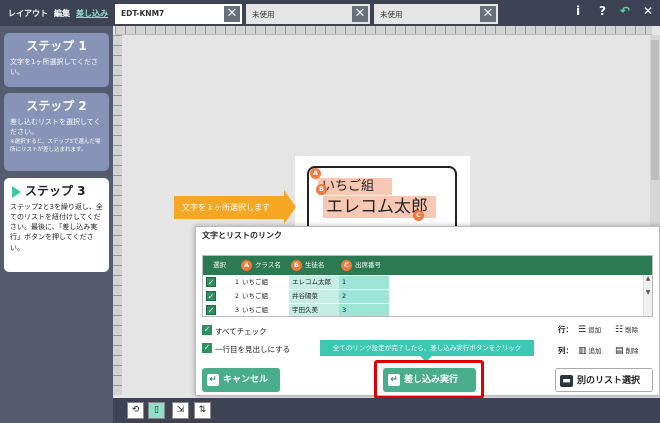  I want to click on tab-label: EDT-KNM7, so click(143, 13).